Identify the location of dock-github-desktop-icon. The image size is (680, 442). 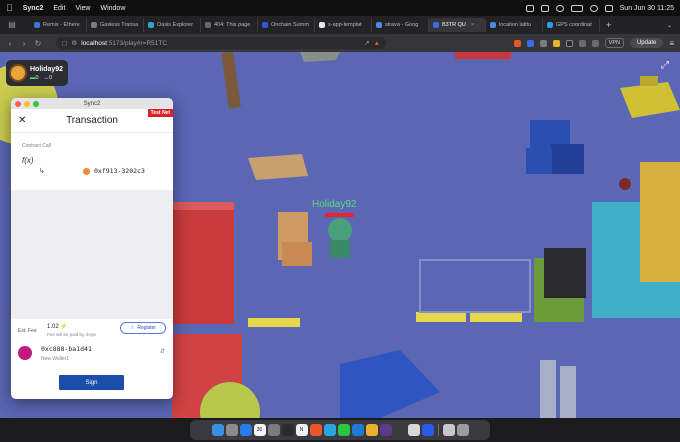
(385, 430).